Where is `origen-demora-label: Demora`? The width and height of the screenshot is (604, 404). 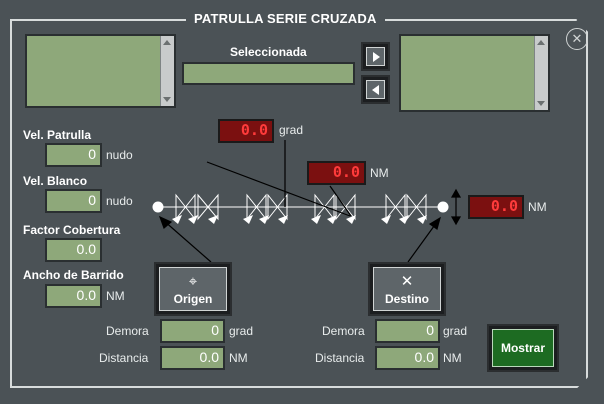 origen-demora-label: Demora is located at coordinates (127, 331).